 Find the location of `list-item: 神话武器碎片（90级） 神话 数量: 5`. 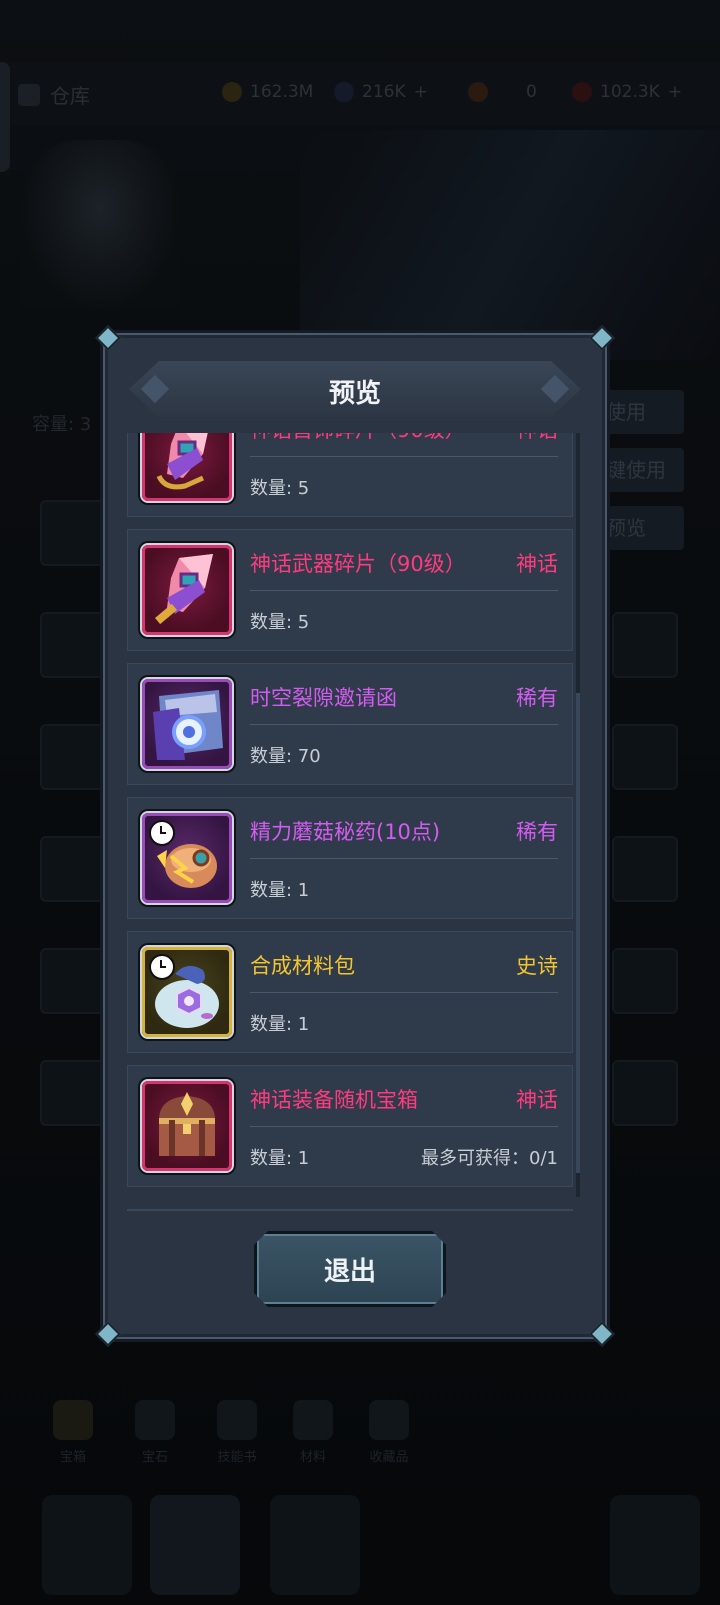

list-item: 神话武器碎片（90级） 神话 数量: 5 is located at coordinates (350, 590).